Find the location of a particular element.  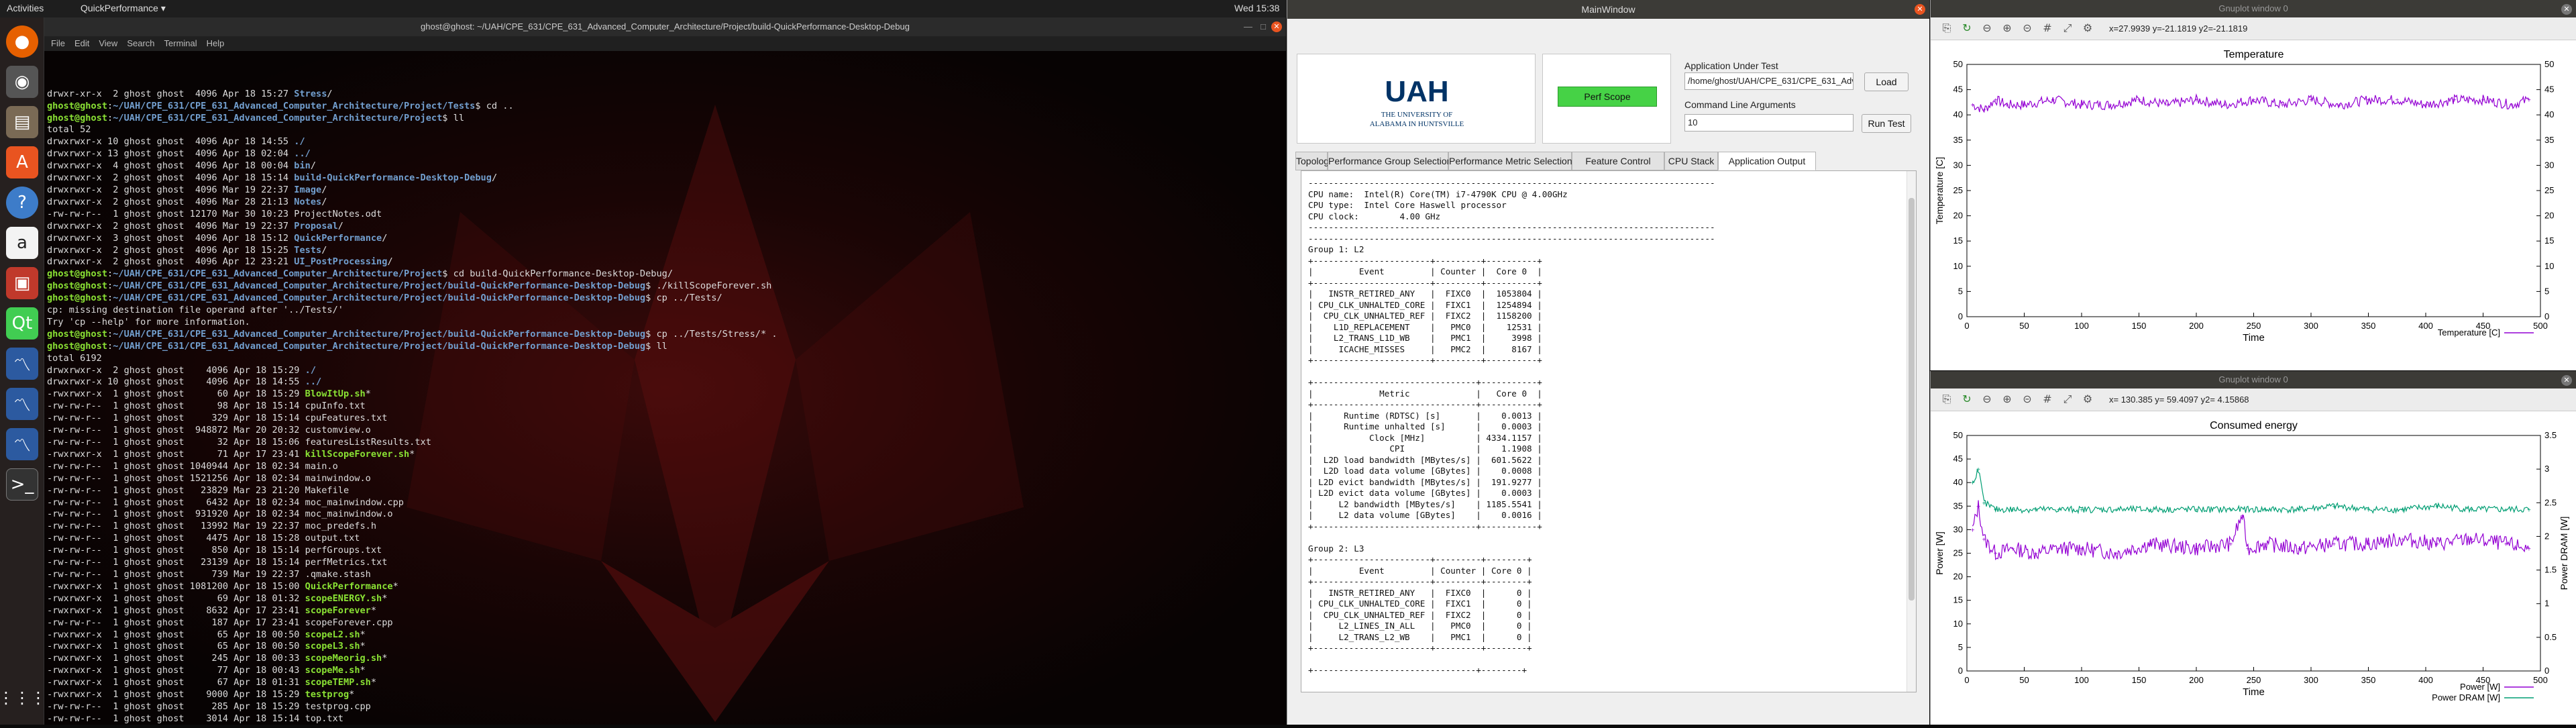

y-tick-label: 10 is located at coordinates (1958, 266).